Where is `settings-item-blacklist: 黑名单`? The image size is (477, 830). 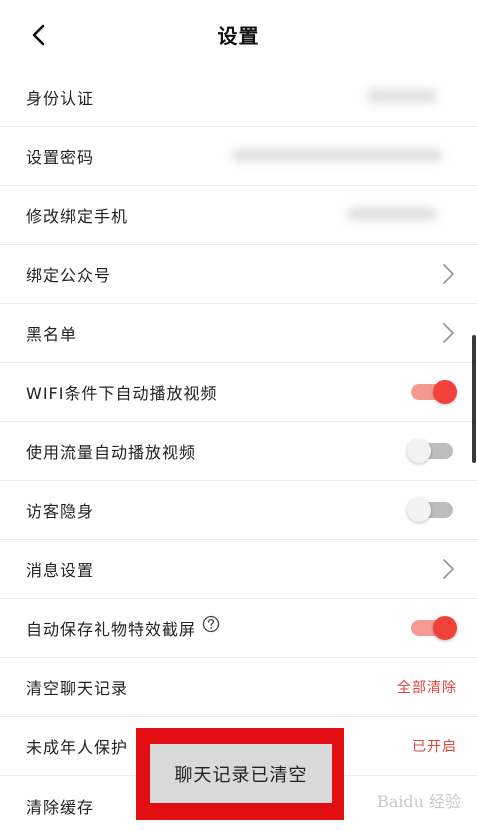 settings-item-blacklist: 黑名单 is located at coordinates (238, 333).